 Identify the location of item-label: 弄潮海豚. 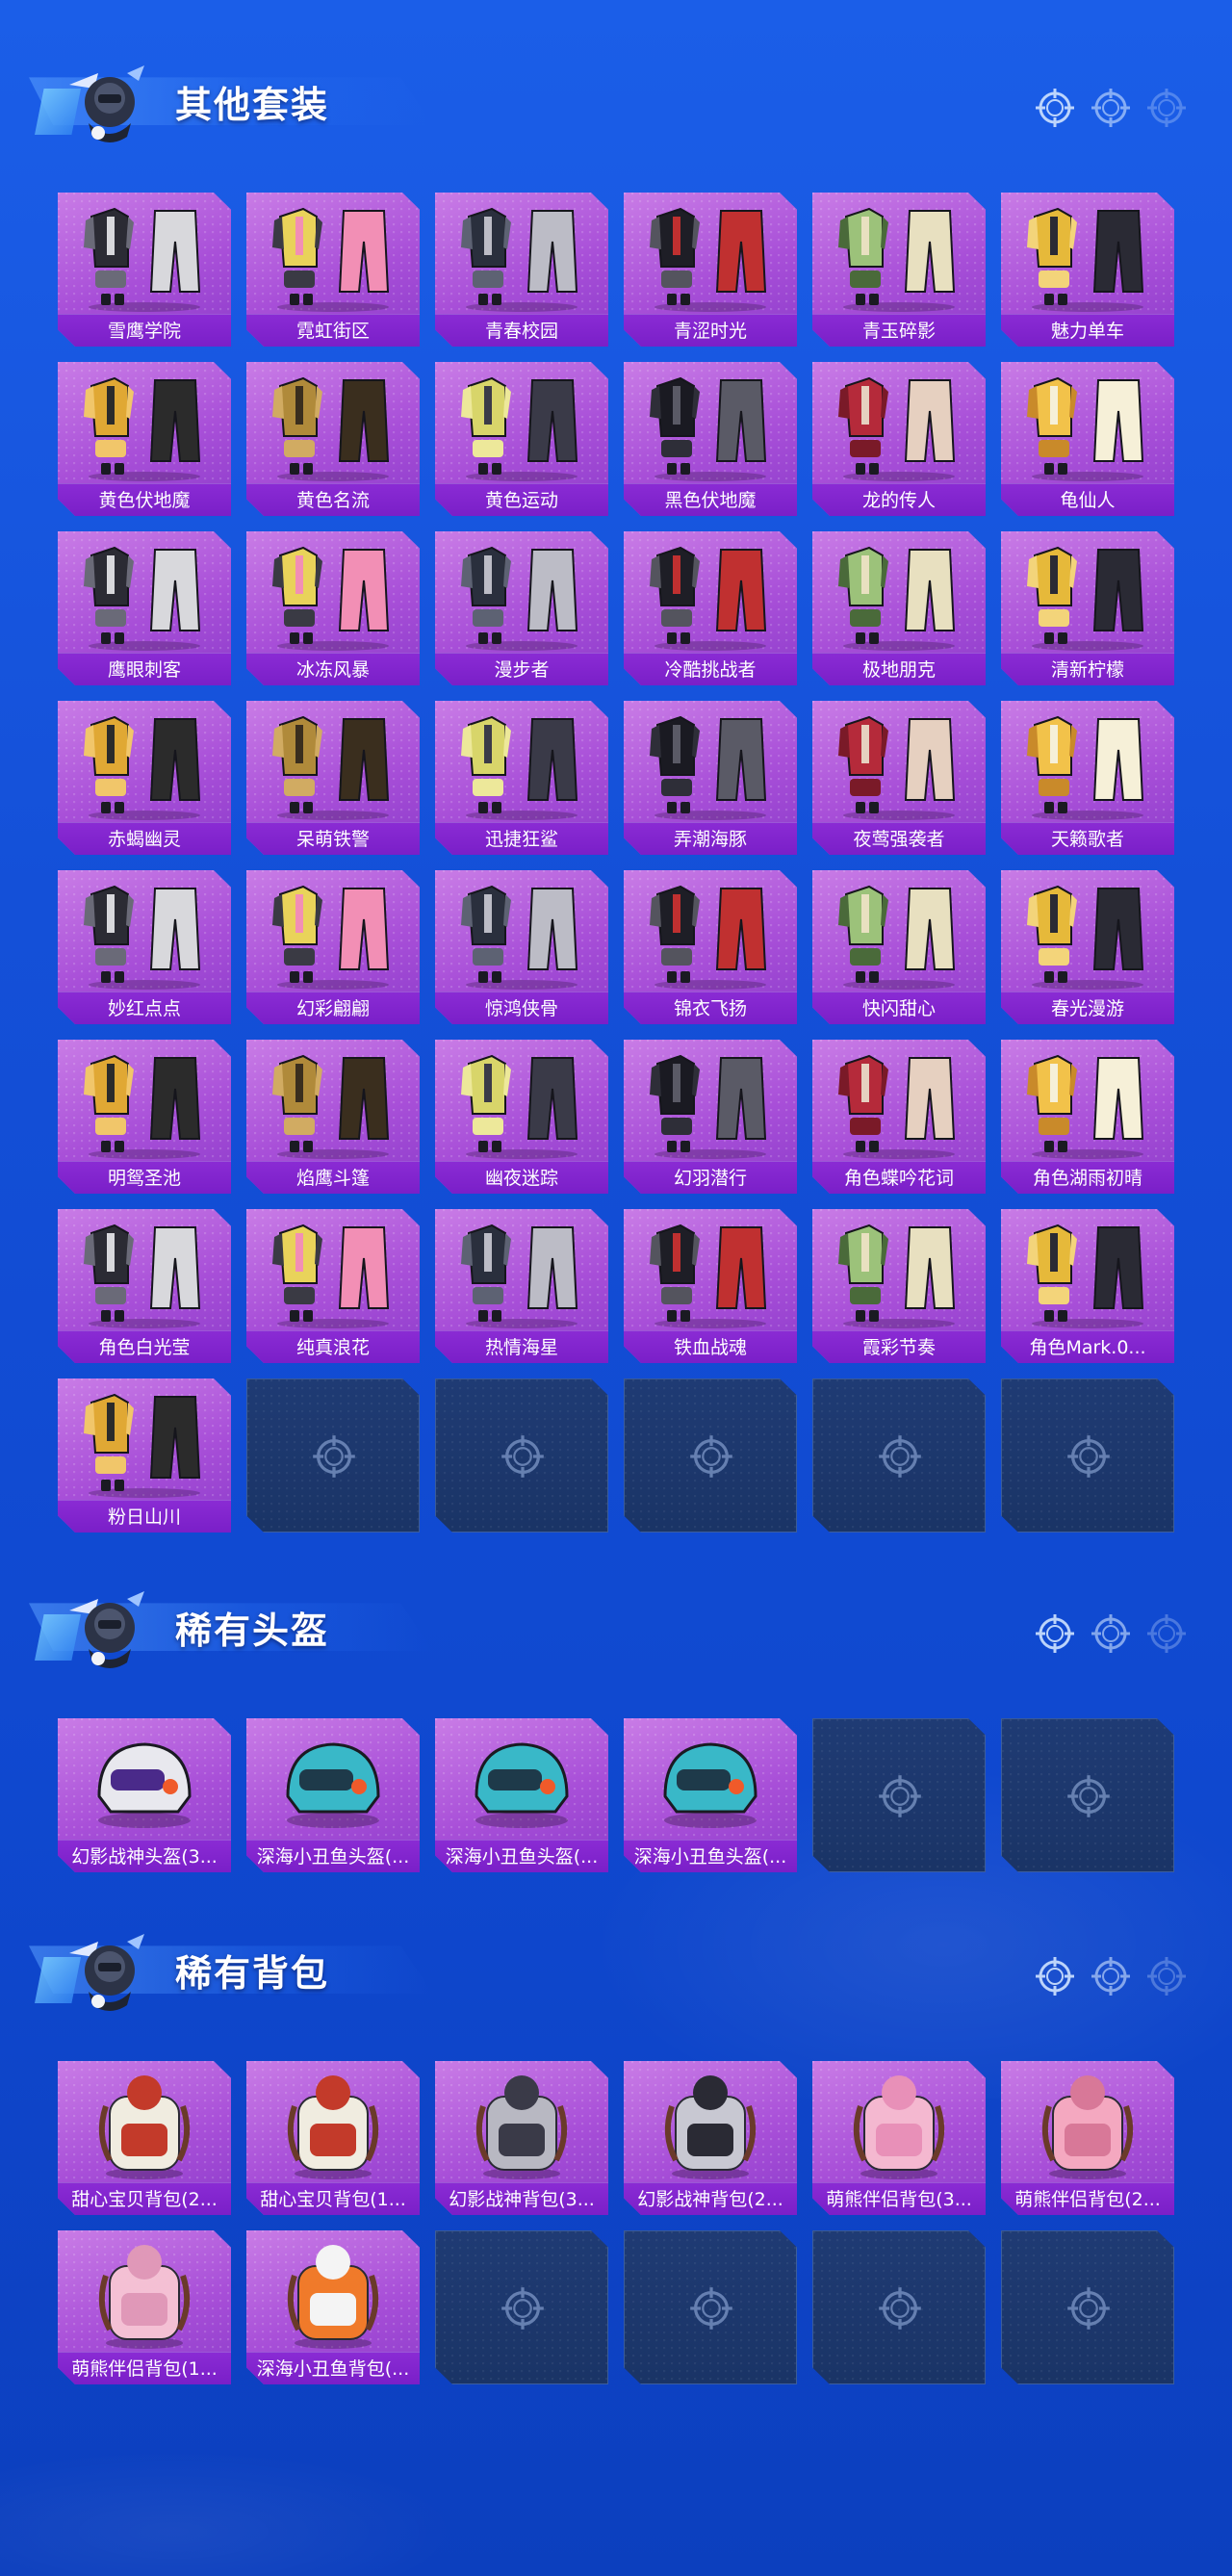
(710, 839).